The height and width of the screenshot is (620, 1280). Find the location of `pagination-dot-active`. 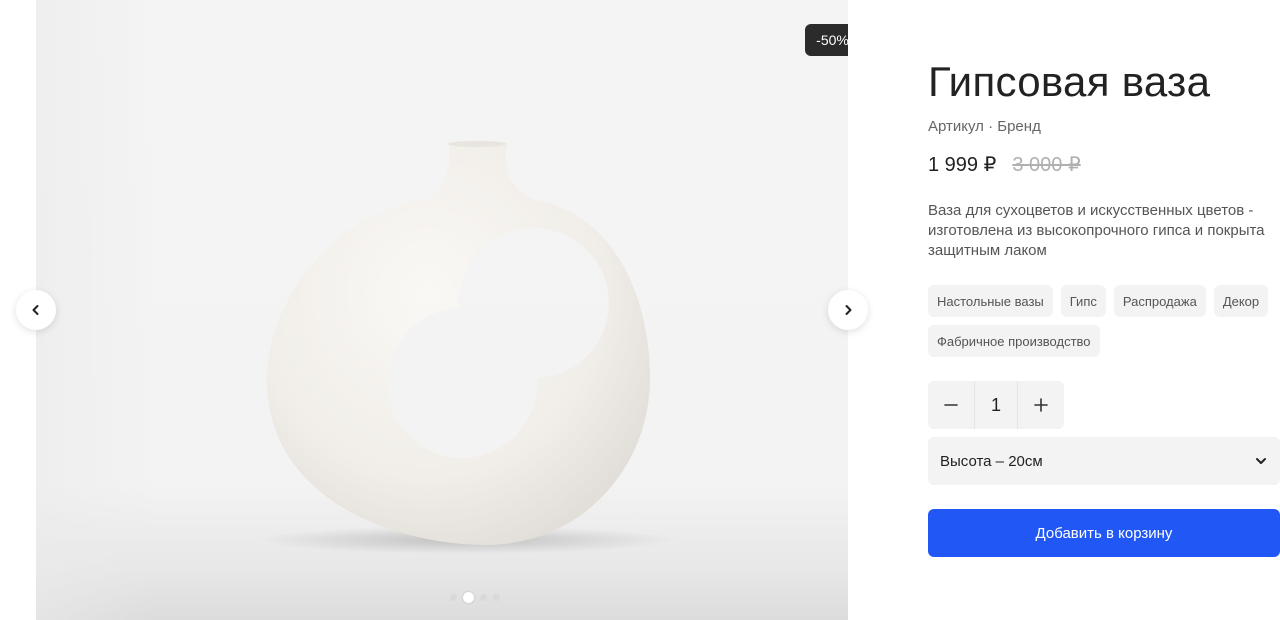

pagination-dot-active is located at coordinates (468, 597).